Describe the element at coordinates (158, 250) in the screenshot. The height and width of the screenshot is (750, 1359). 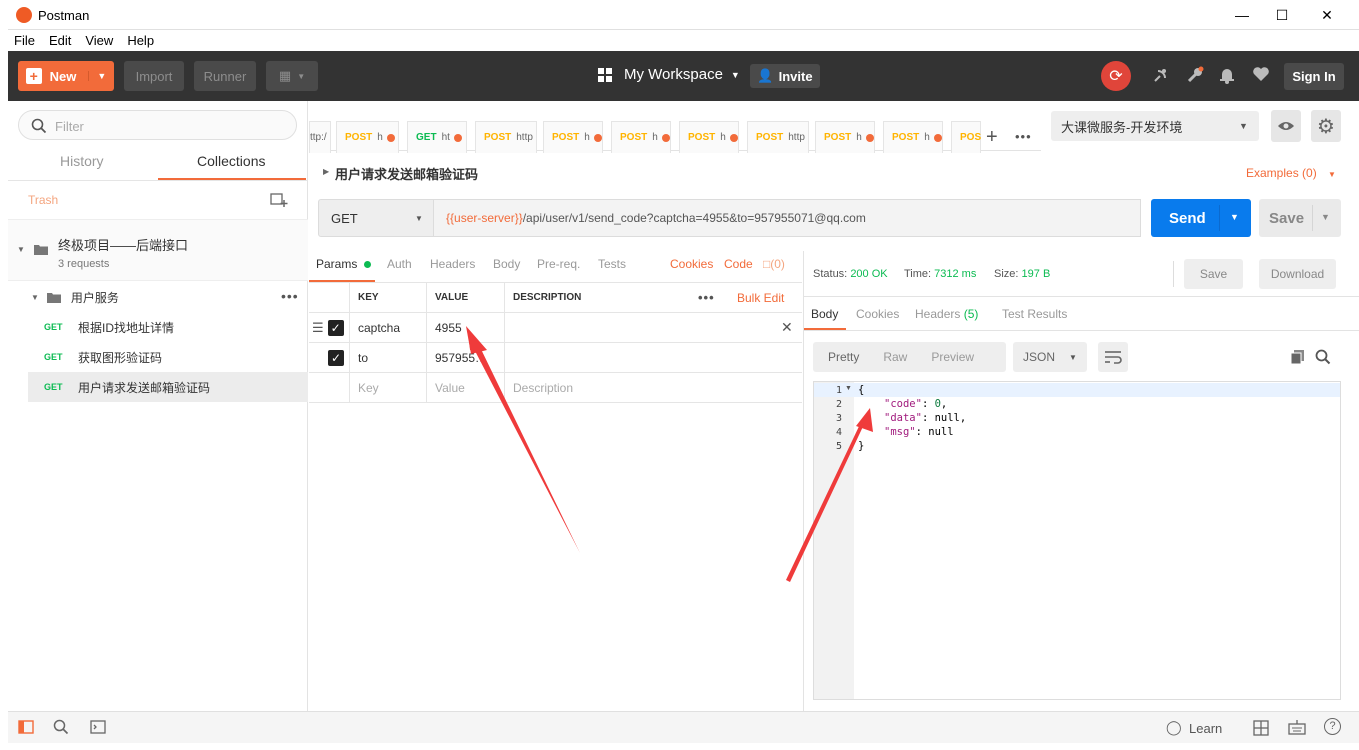
I see `collection-item: ▼ 终极项目——后端接口 3 requests` at that location.